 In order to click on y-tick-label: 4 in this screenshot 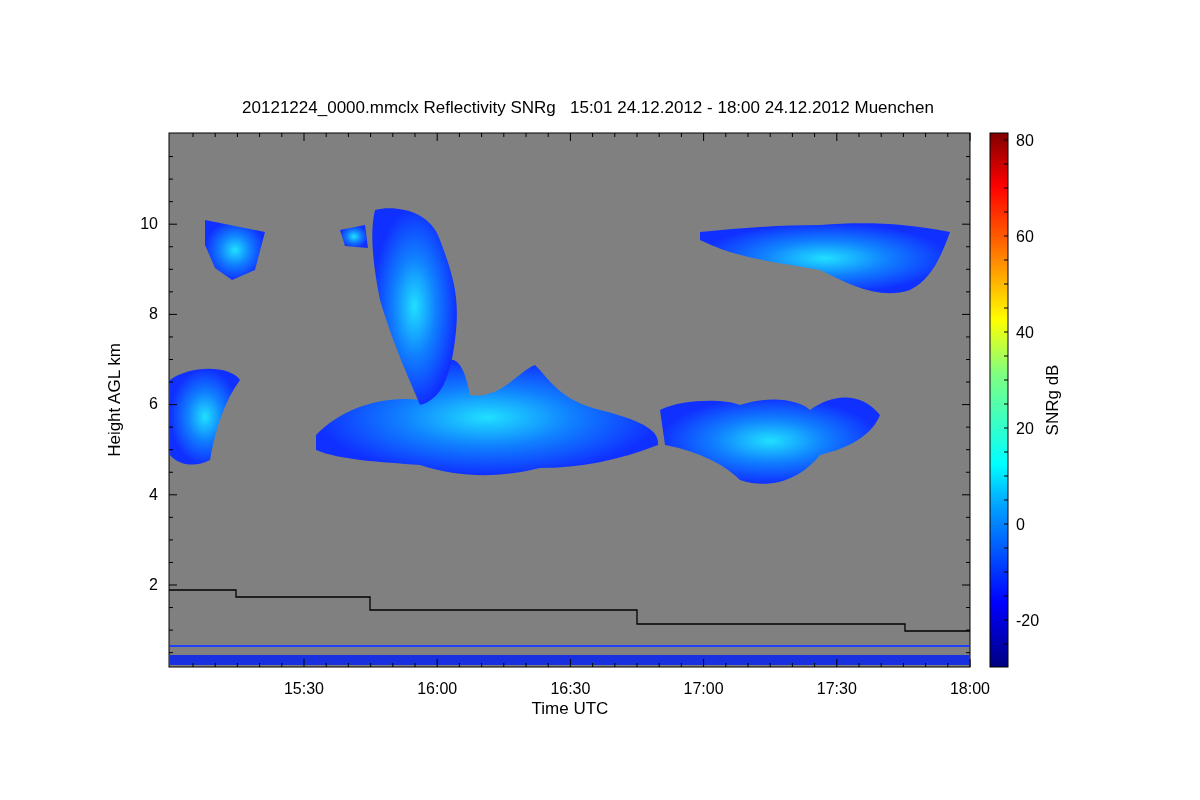, I will do `click(153, 494)`.